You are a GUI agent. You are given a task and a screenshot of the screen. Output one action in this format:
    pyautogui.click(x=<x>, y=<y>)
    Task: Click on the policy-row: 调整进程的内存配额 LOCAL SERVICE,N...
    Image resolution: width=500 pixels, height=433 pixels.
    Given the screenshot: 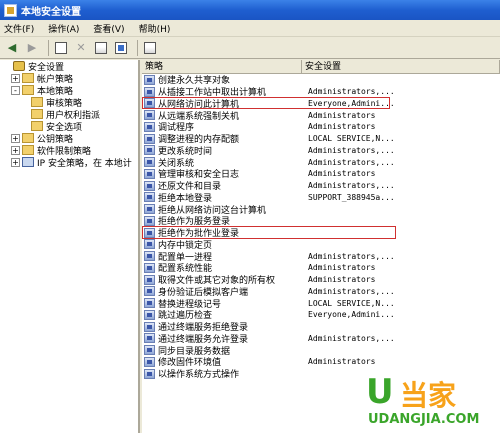 What is the action you would take?
    pyautogui.click(x=321, y=139)
    